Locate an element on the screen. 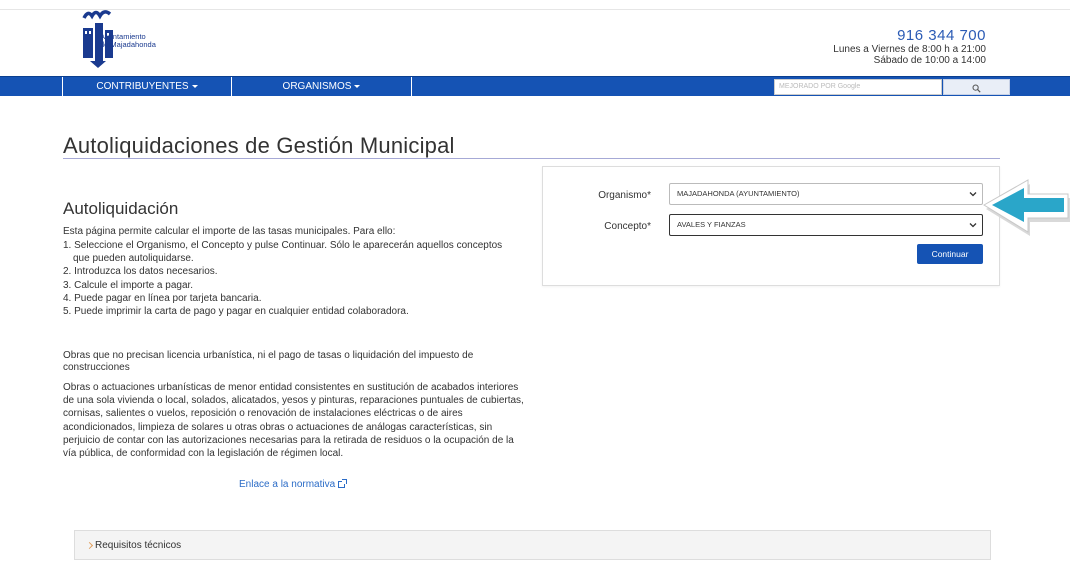 The image size is (1070, 574). requirements-label: Requisitos técnicos is located at coordinates (138, 545).